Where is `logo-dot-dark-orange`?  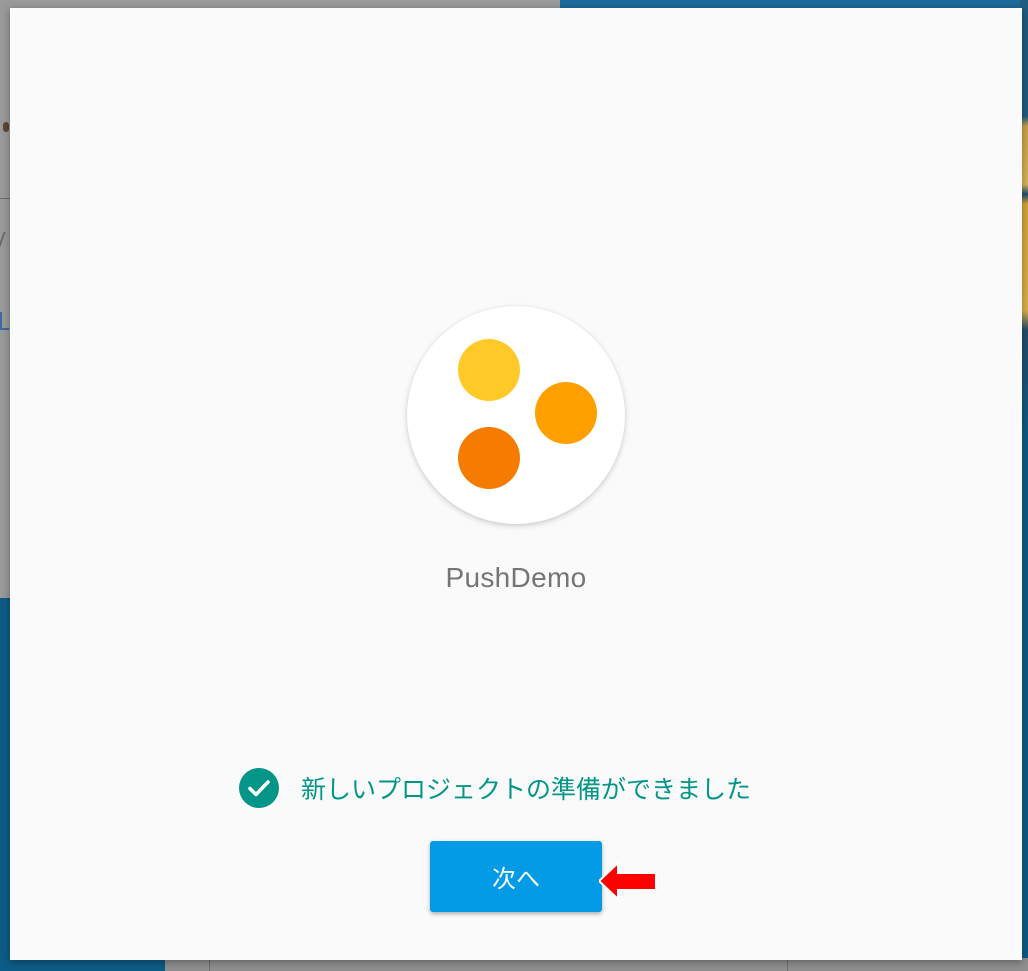
logo-dot-dark-orange is located at coordinates (489, 458).